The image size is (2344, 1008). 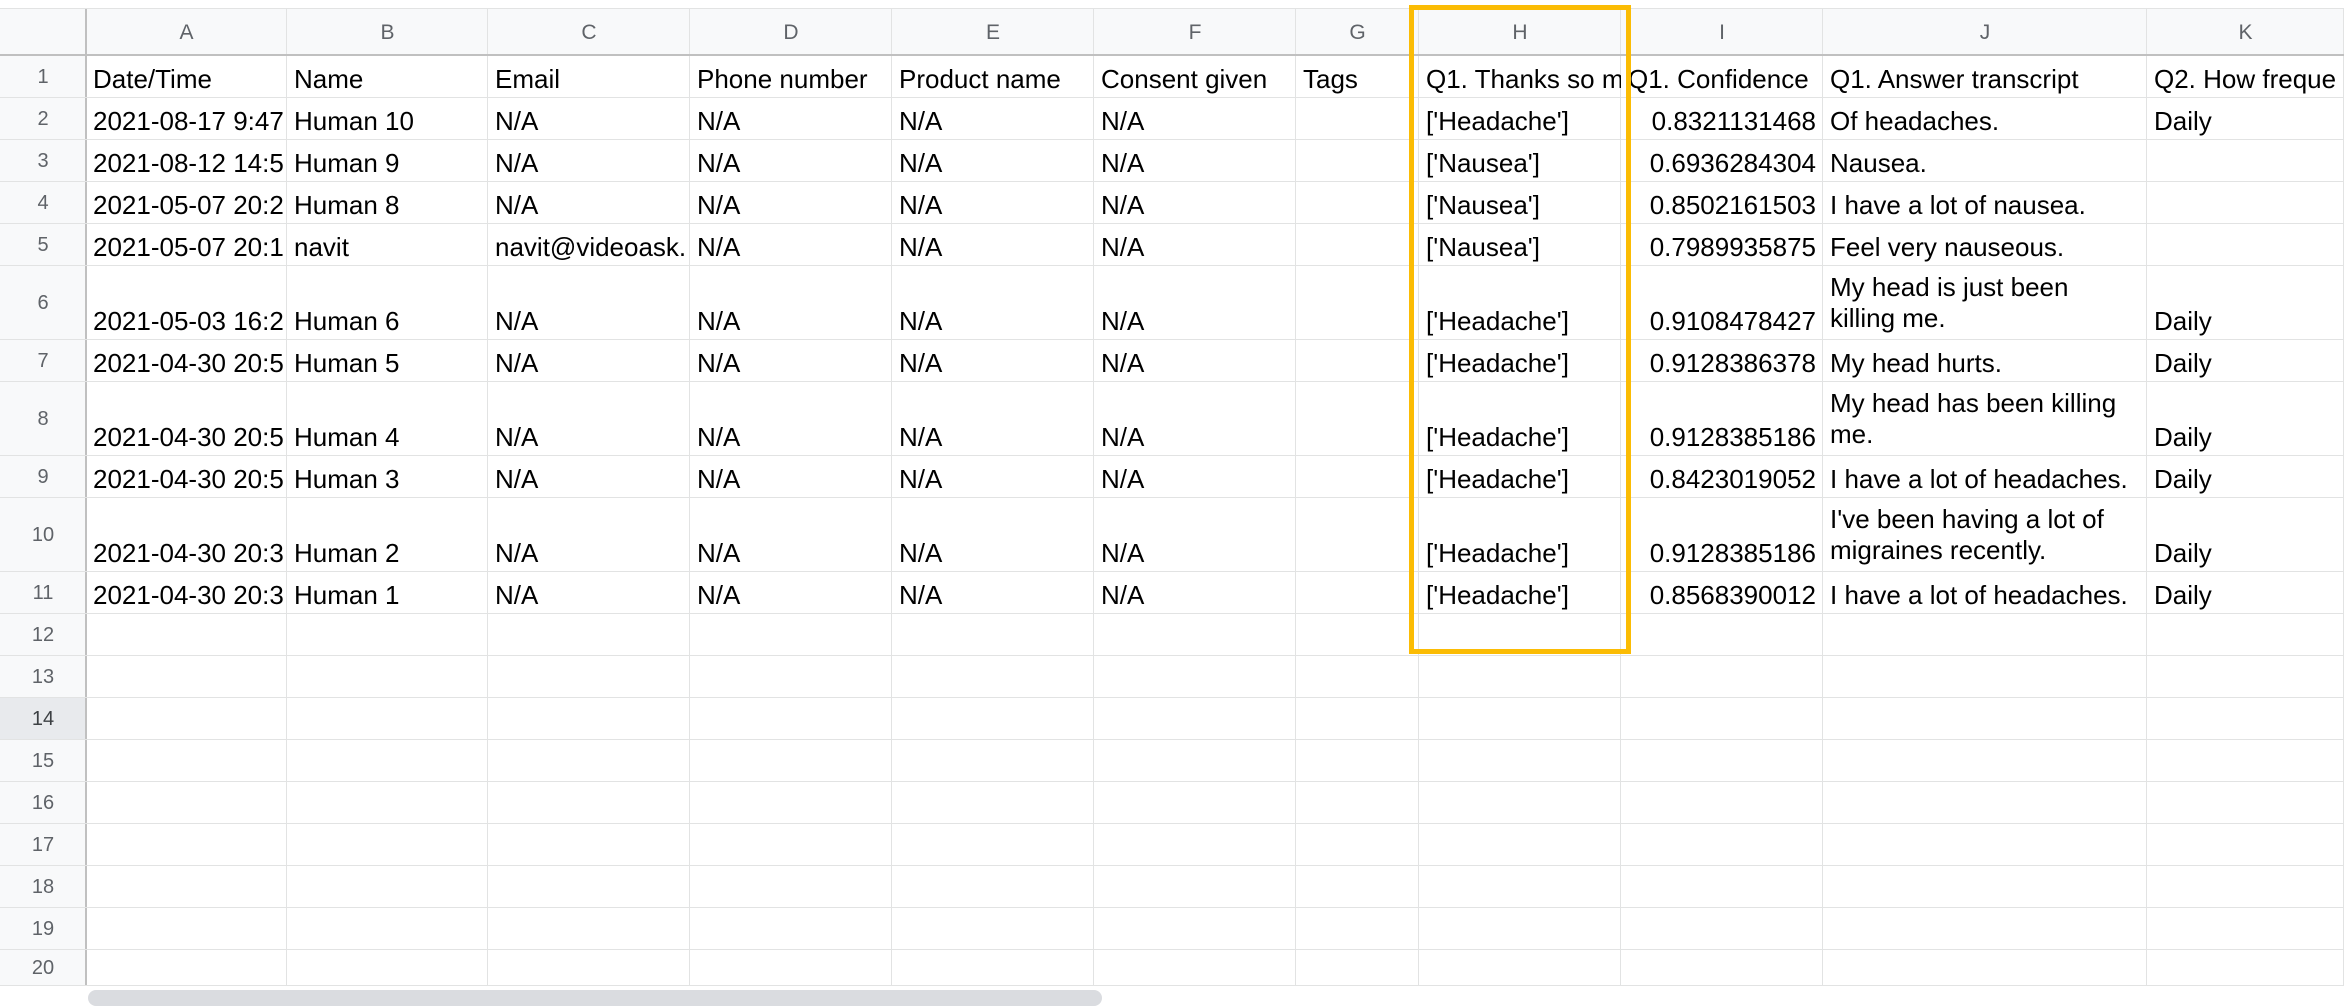 What do you see at coordinates (1195, 77) in the screenshot?
I see `cell-f1: Consent given` at bounding box center [1195, 77].